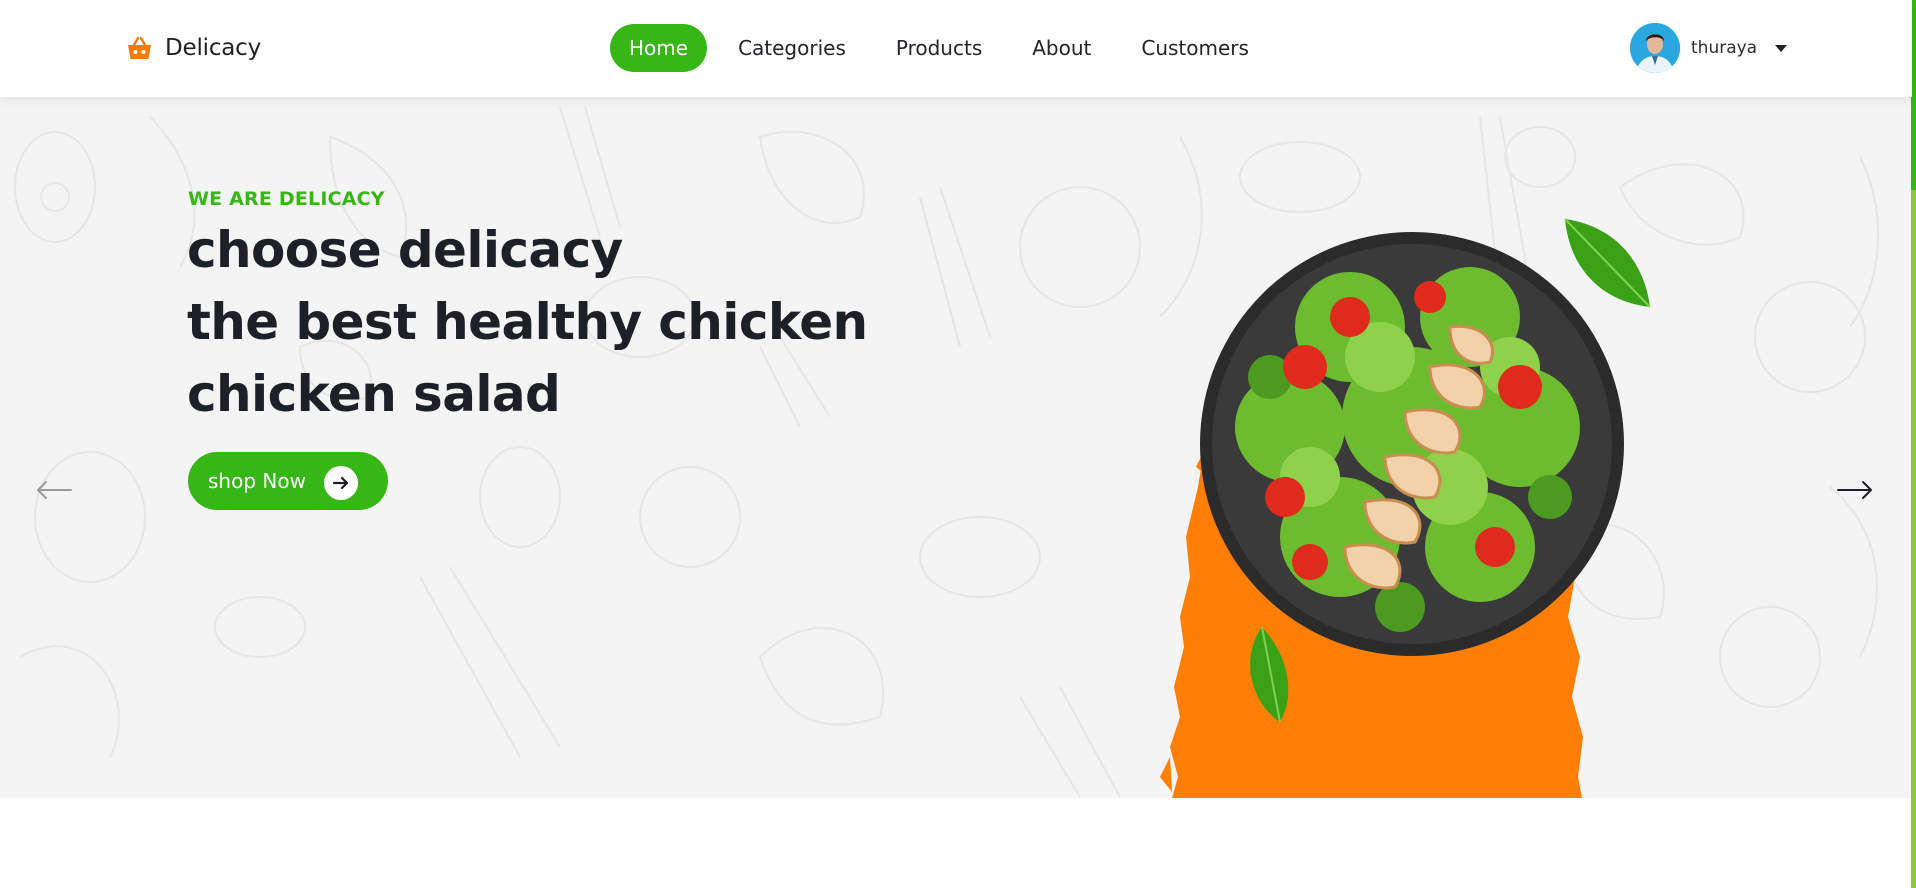 The width and height of the screenshot is (1916, 888). Describe the element at coordinates (1724, 48) in the screenshot. I see `username: thuraya` at that location.